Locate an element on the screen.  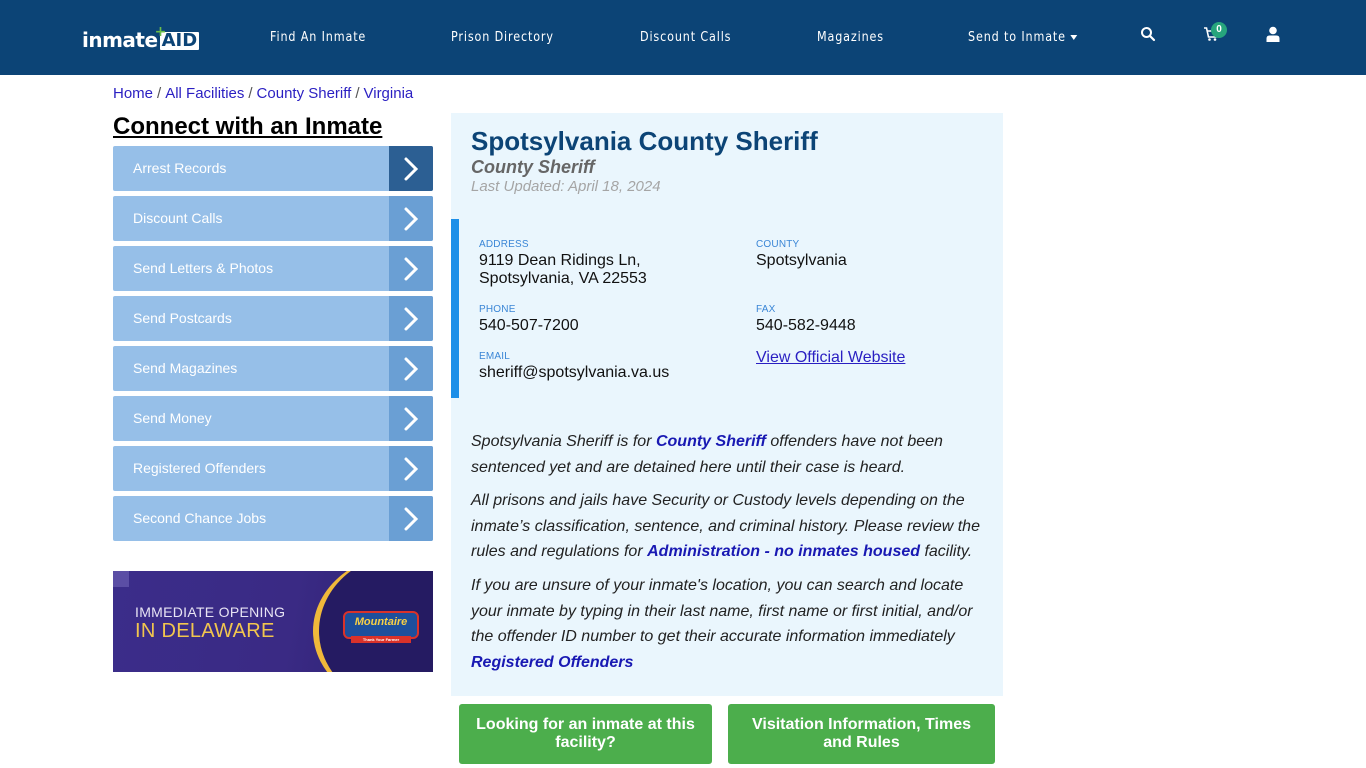
inmateaid-logo: inmate + AID is located at coordinates (141, 38).